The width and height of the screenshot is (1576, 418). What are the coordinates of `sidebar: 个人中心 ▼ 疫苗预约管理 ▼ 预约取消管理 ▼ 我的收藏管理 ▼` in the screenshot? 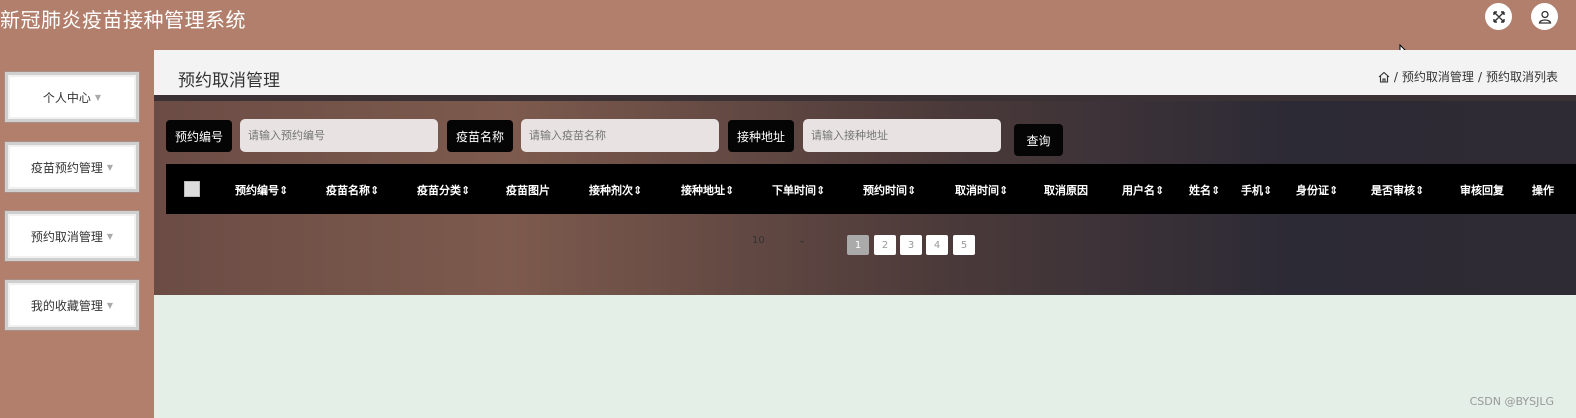 It's located at (77, 234).